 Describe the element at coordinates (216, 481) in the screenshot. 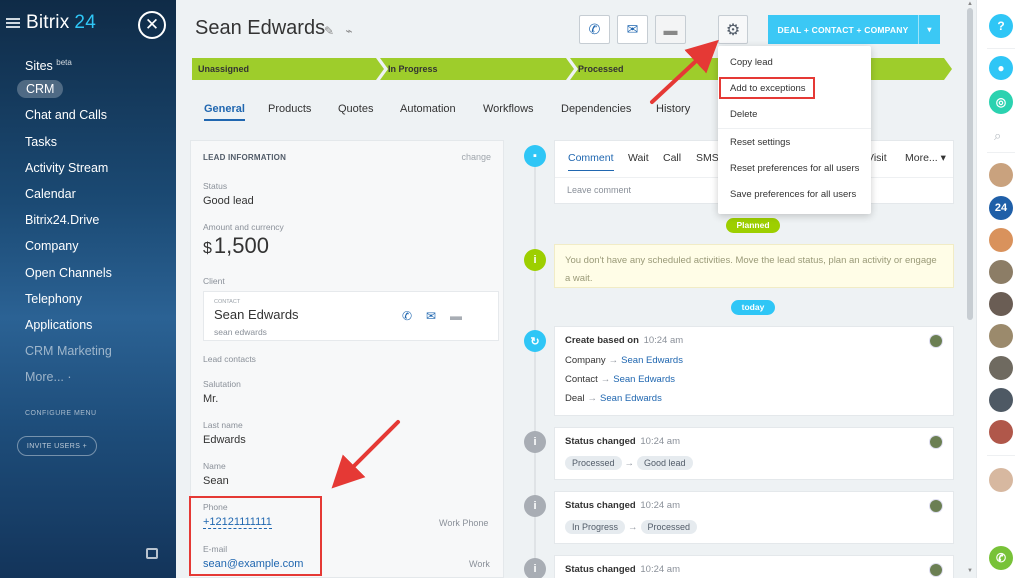

I see `name-value: Sean` at that location.